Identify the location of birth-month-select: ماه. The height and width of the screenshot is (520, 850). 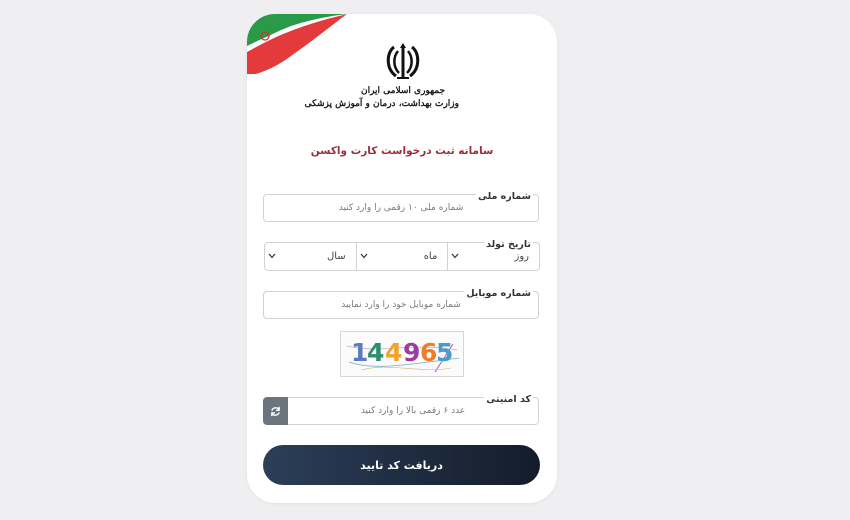
(401, 256).